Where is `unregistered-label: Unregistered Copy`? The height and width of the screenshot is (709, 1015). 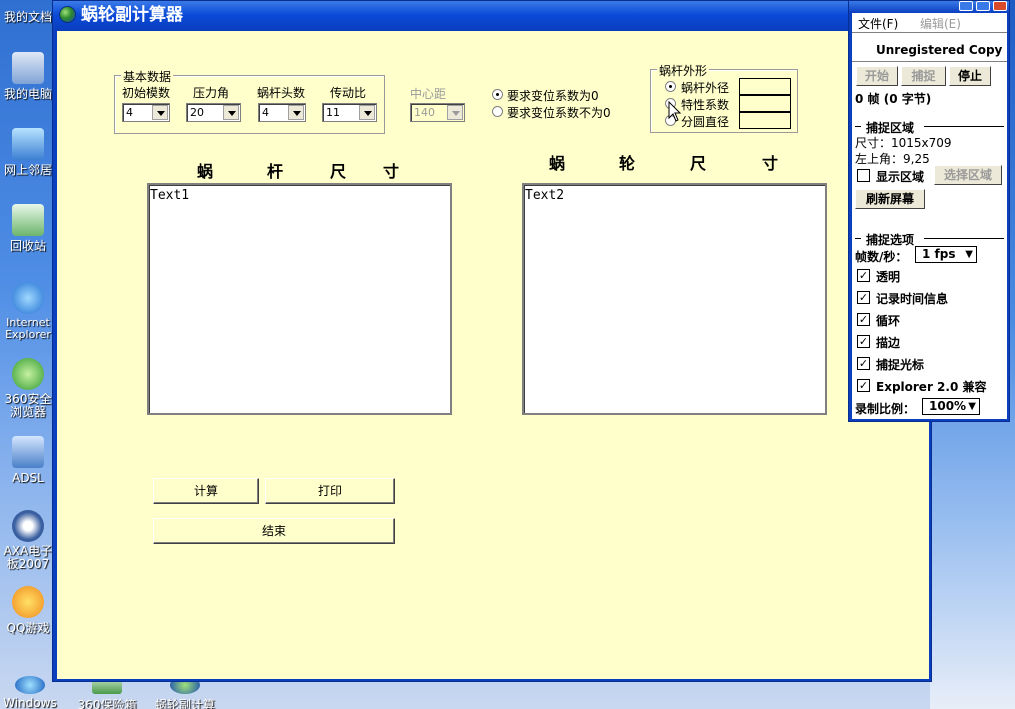
unregistered-label: Unregistered Copy is located at coordinates (939, 50).